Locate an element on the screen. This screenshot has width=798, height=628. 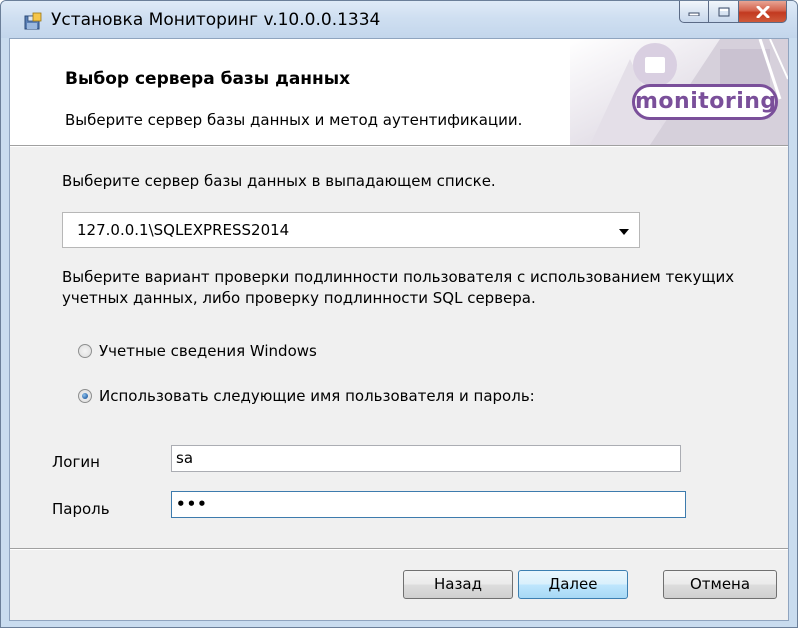
password-label: Пароль is located at coordinates (81, 509).